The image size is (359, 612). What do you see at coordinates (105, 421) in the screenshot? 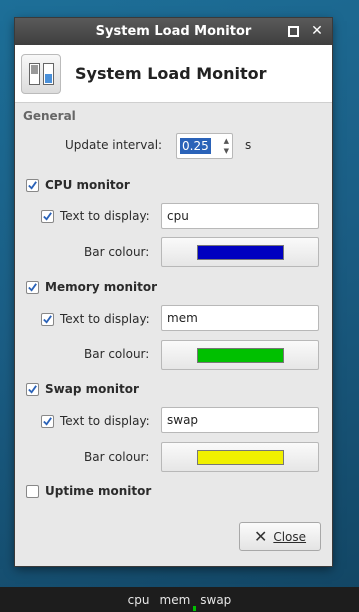
I see `swap-text-label: Text to display:` at bounding box center [105, 421].